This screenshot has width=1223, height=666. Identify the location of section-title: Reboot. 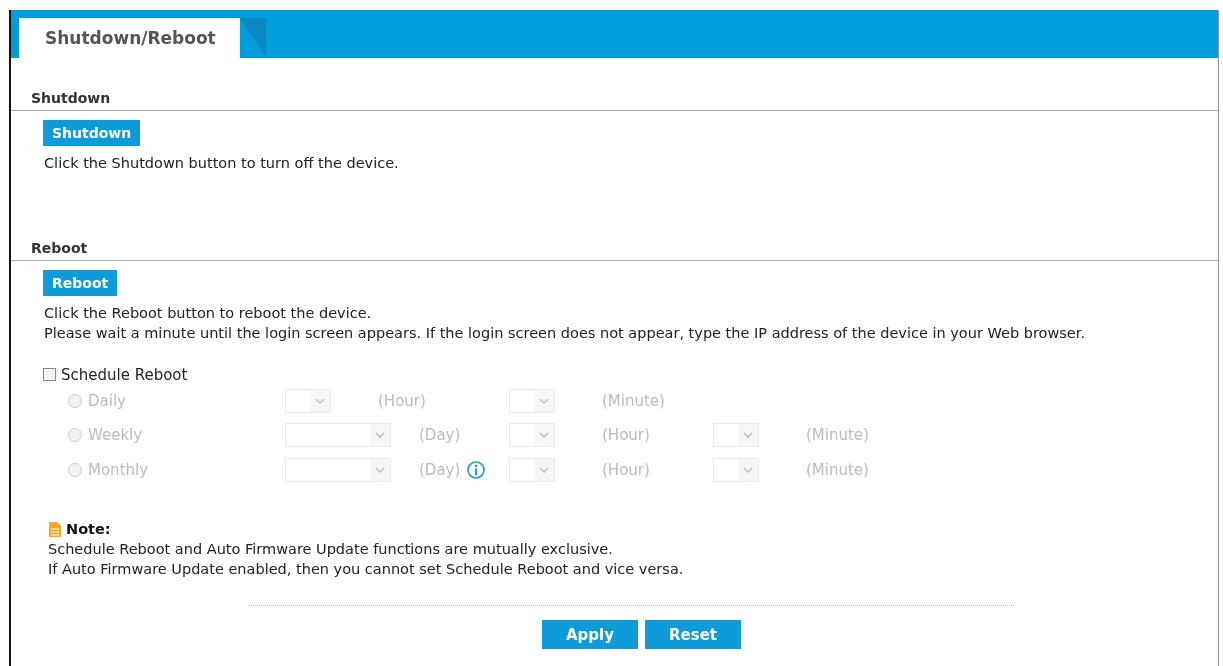
(614, 250).